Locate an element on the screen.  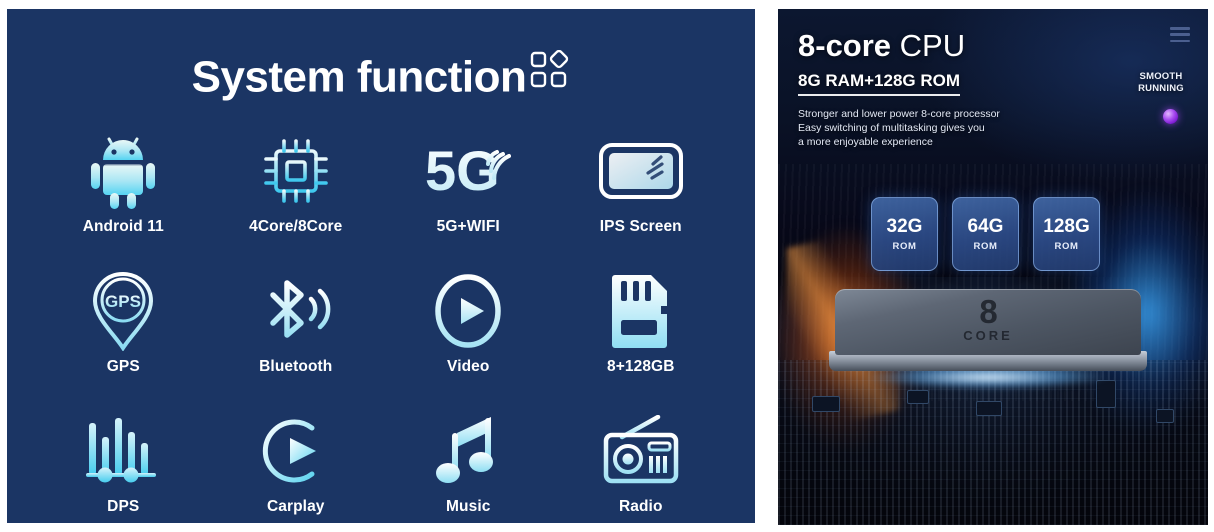
rom-card-32g: 32G ROM is located at coordinates (904, 234).